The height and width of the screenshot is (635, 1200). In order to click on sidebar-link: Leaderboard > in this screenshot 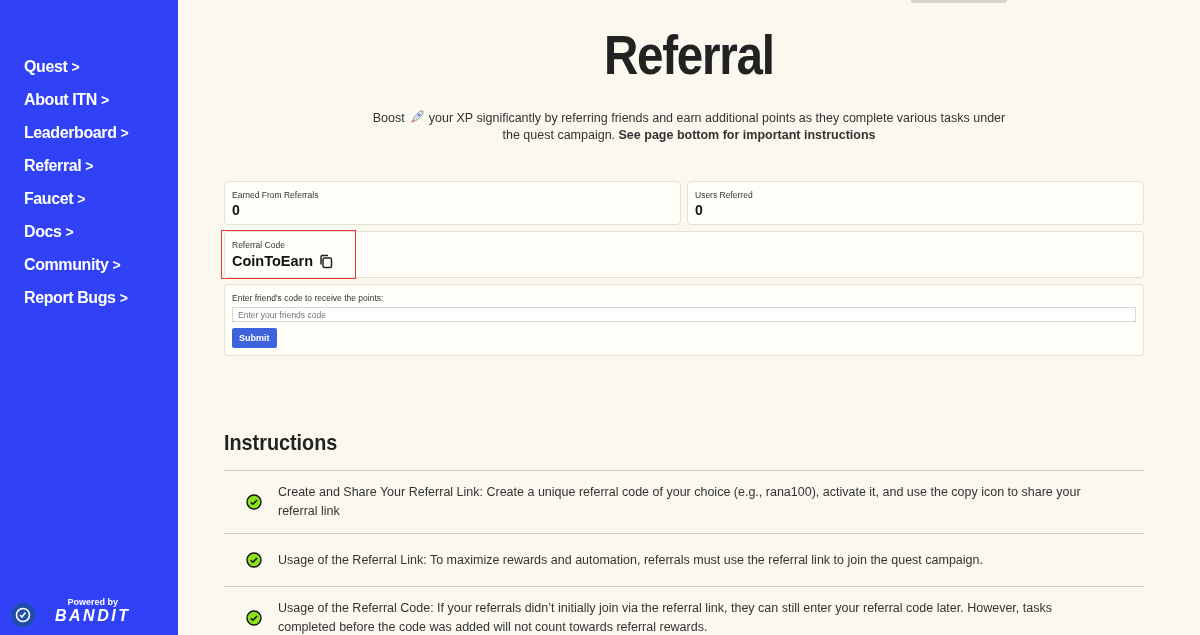, I will do `click(76, 133)`.